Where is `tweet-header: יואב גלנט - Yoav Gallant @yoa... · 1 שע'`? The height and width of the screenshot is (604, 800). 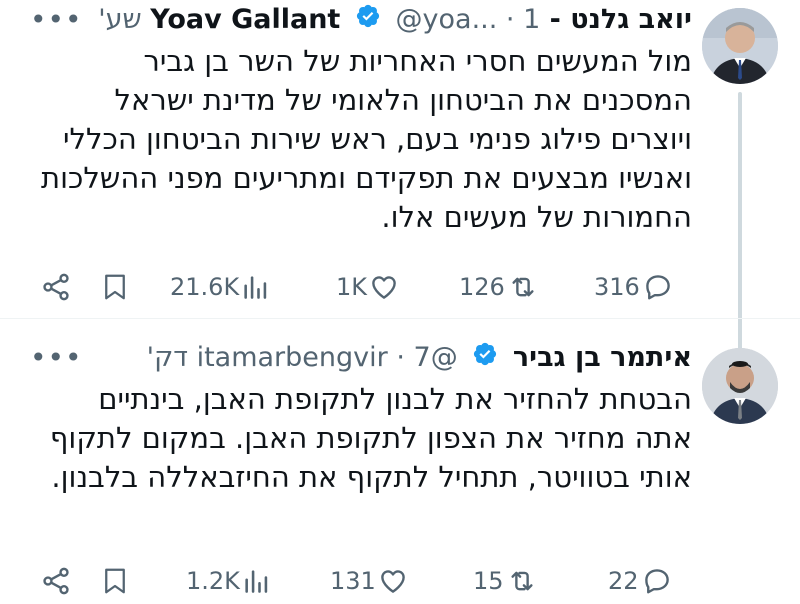
tweet-header: יואב גלנט - Yoav Gallant @yoa... · 1 שע' is located at coordinates (356, 20).